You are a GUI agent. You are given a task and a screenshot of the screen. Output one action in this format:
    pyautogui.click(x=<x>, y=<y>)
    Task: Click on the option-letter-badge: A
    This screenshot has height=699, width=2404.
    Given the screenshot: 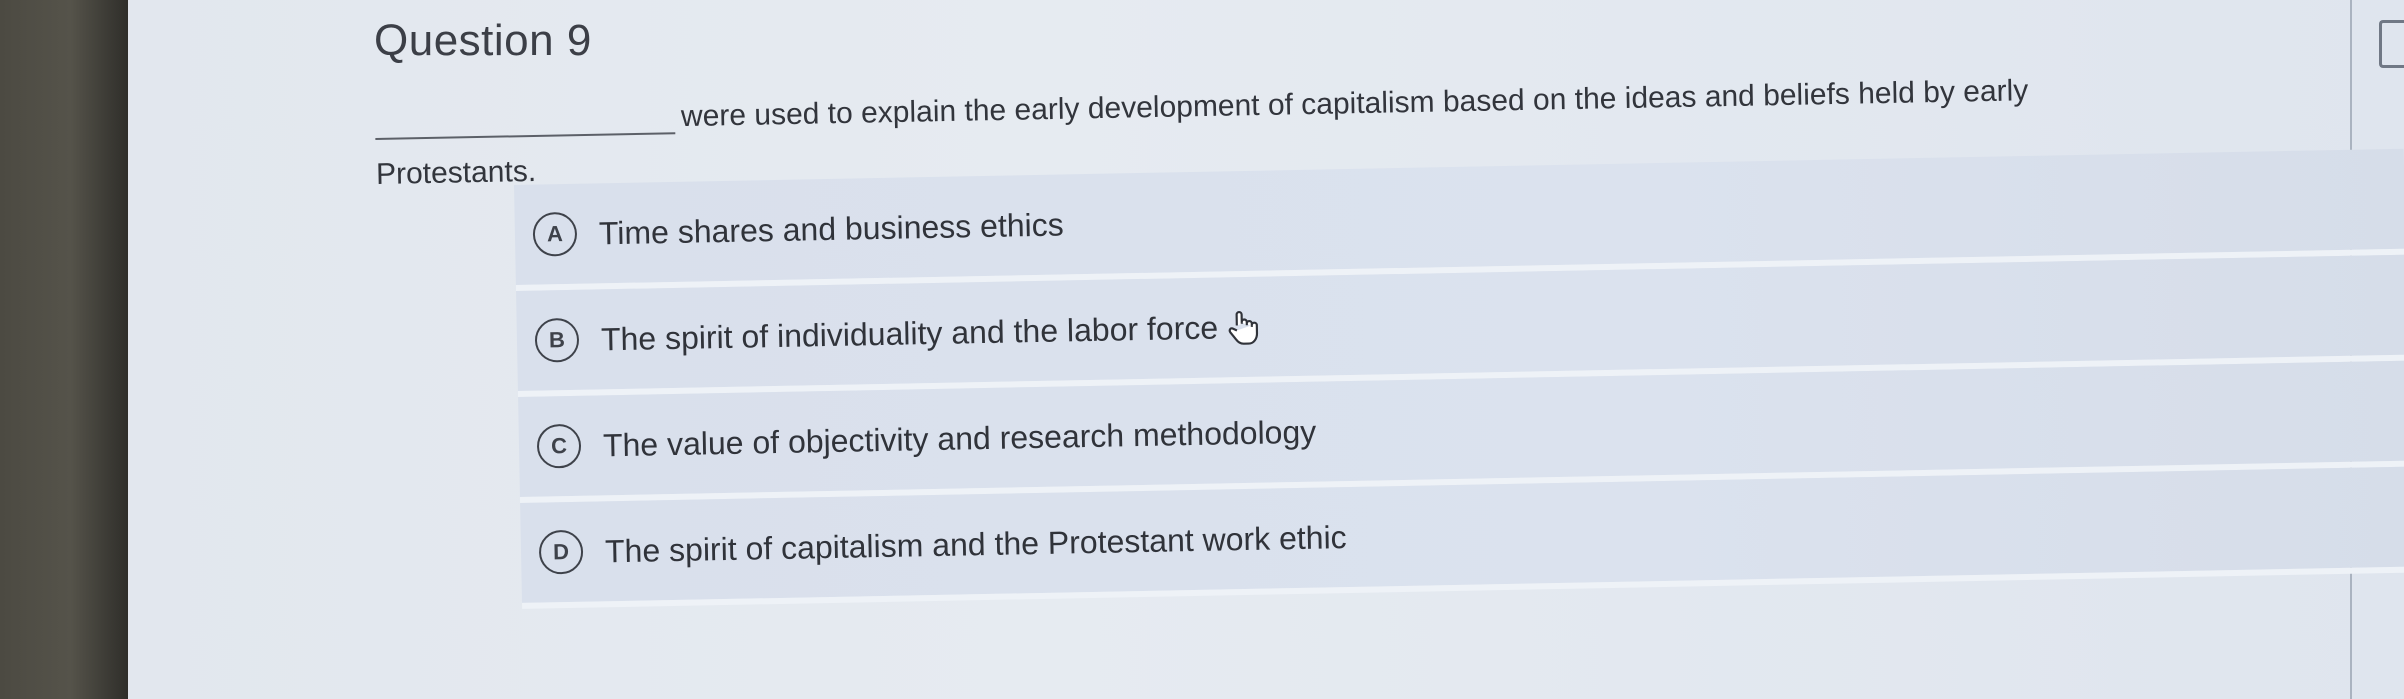 What is the action you would take?
    pyautogui.click(x=555, y=234)
    